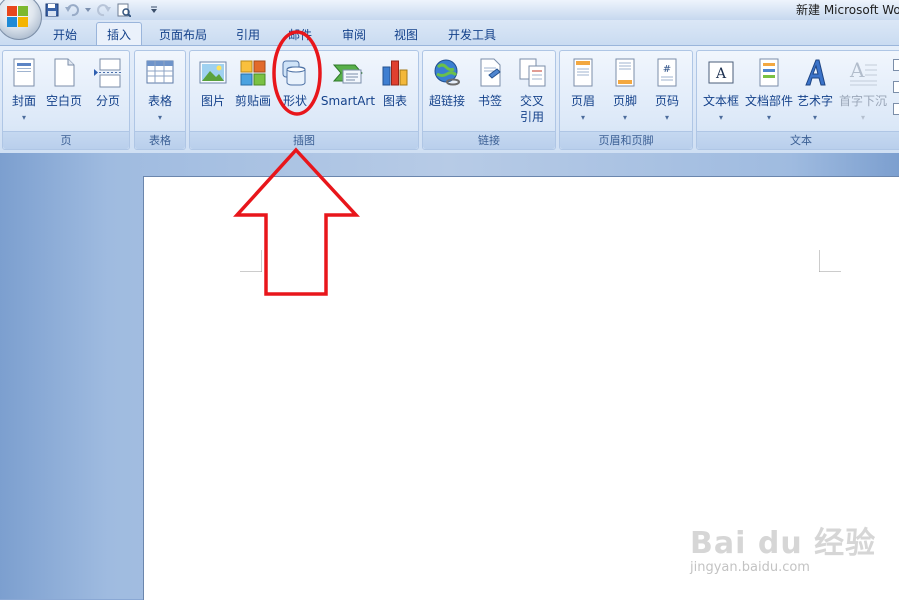  I want to click on hyperlink-icon, so click(447, 72).